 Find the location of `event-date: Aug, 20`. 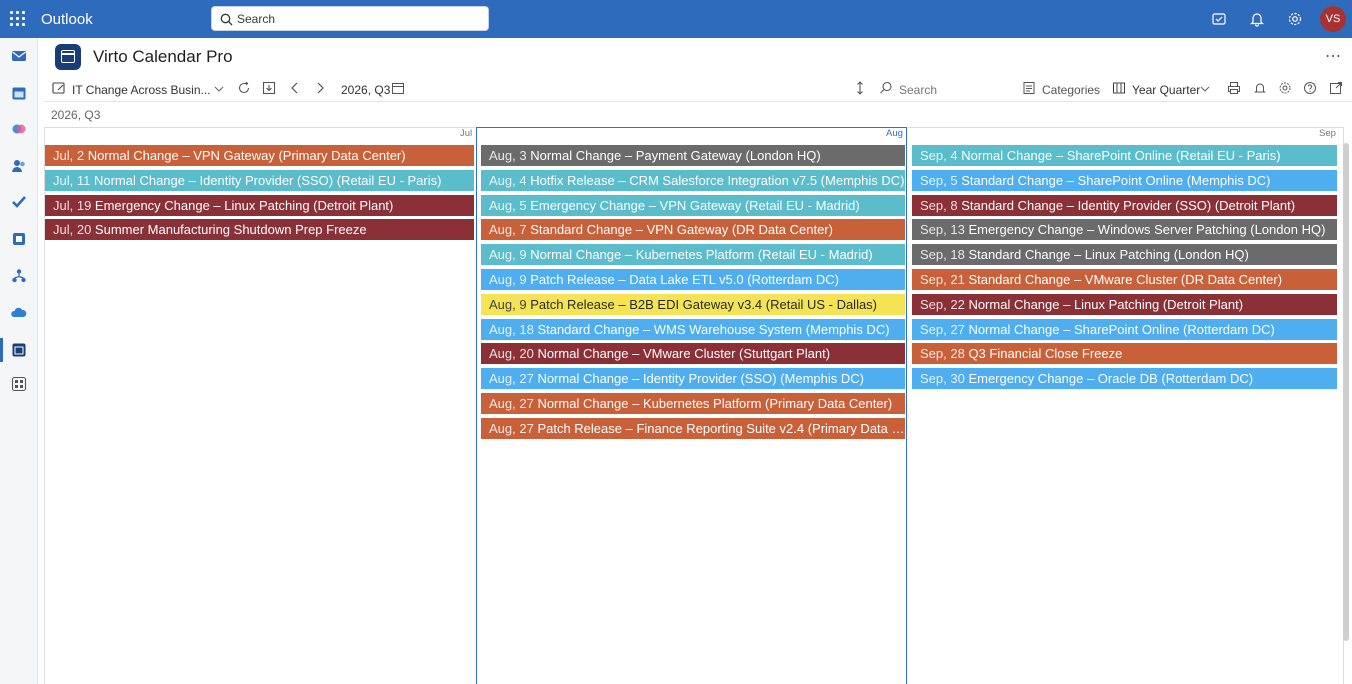

event-date: Aug, 20 is located at coordinates (511, 354).